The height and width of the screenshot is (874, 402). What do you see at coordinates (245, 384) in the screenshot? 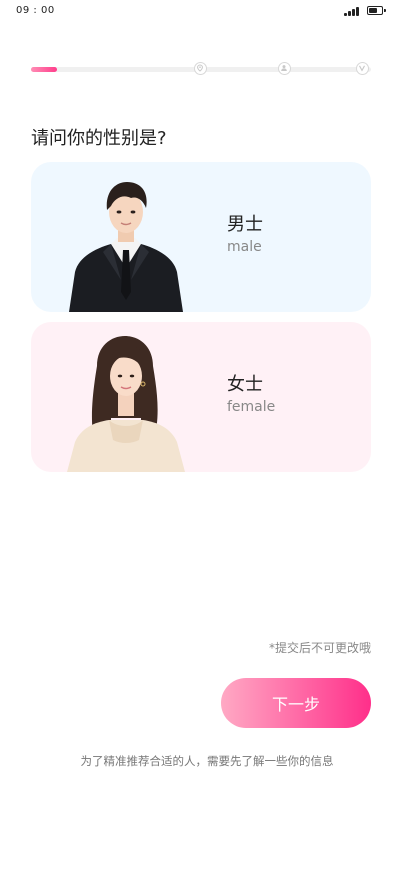
I see `option-label-female: 女士` at bounding box center [245, 384].